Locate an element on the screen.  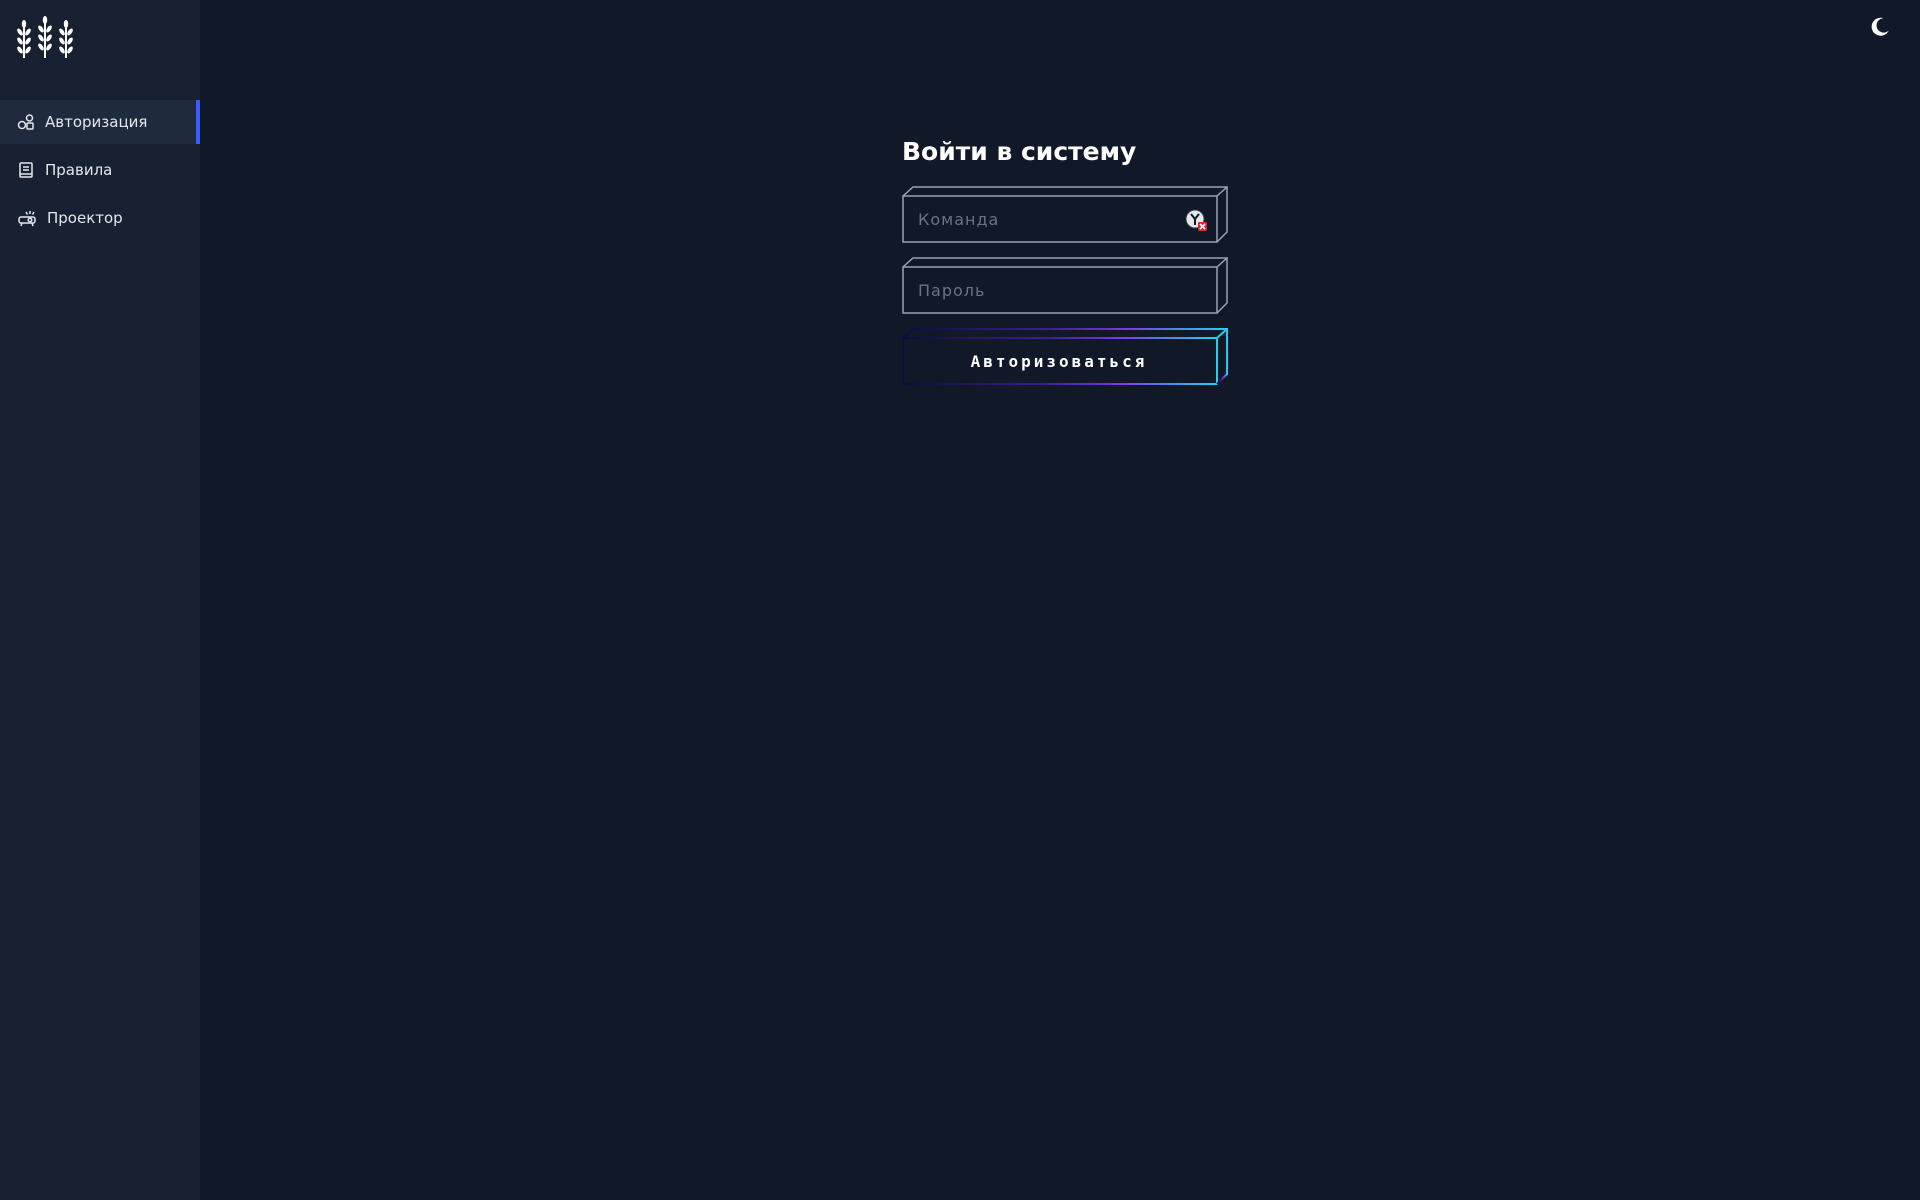
page-title: Войти в систему is located at coordinates (1019, 151).